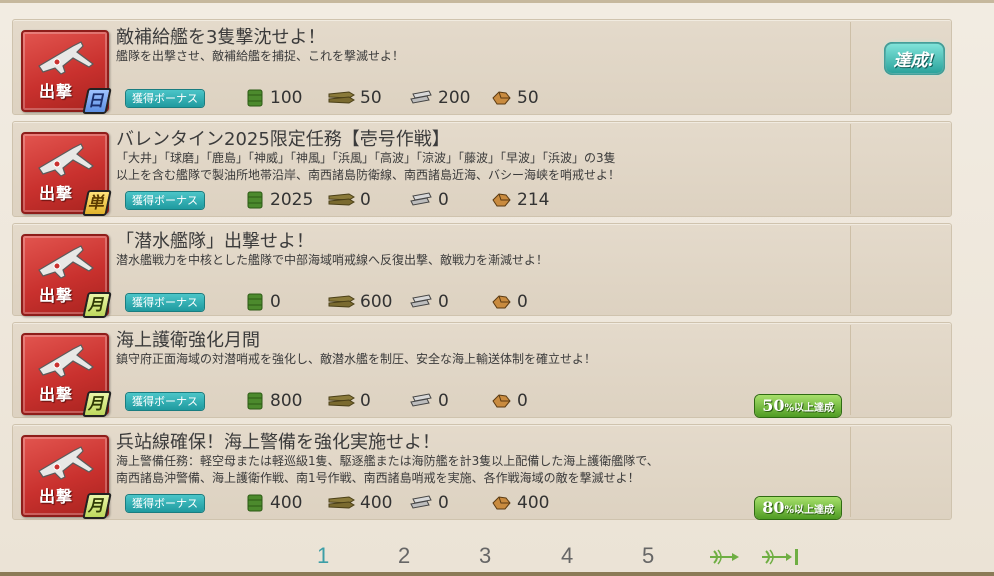 This screenshot has width=994, height=576. Describe the element at coordinates (528, 98) in the screenshot. I see `bauxite-value: 50` at that location.